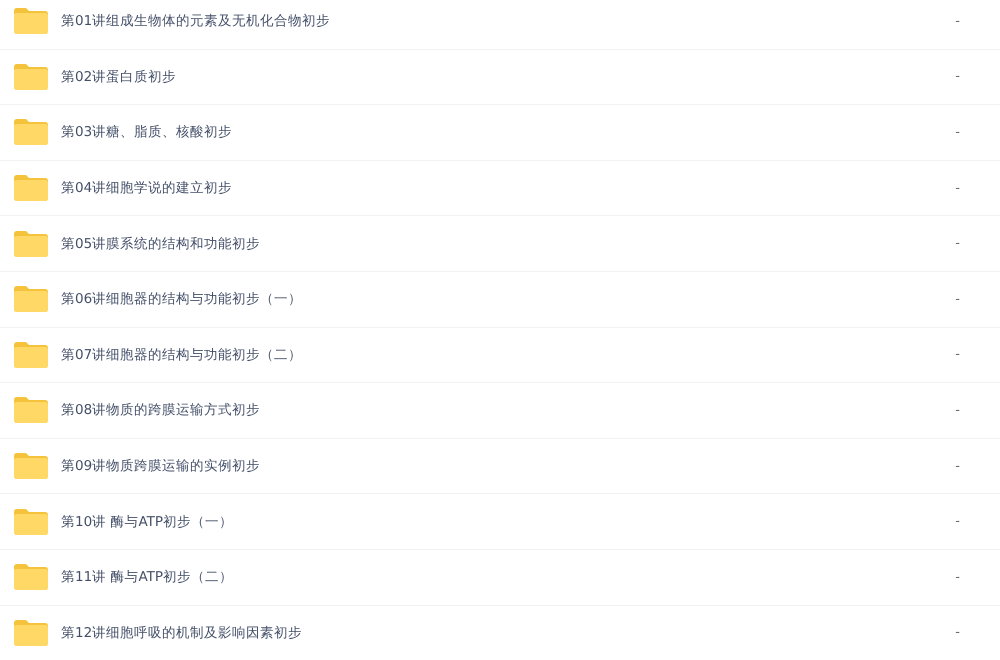 This screenshot has height=660, width=1000. What do you see at coordinates (485, 77) in the screenshot?
I see `folder-name: 第02讲蛋白质初步` at bounding box center [485, 77].